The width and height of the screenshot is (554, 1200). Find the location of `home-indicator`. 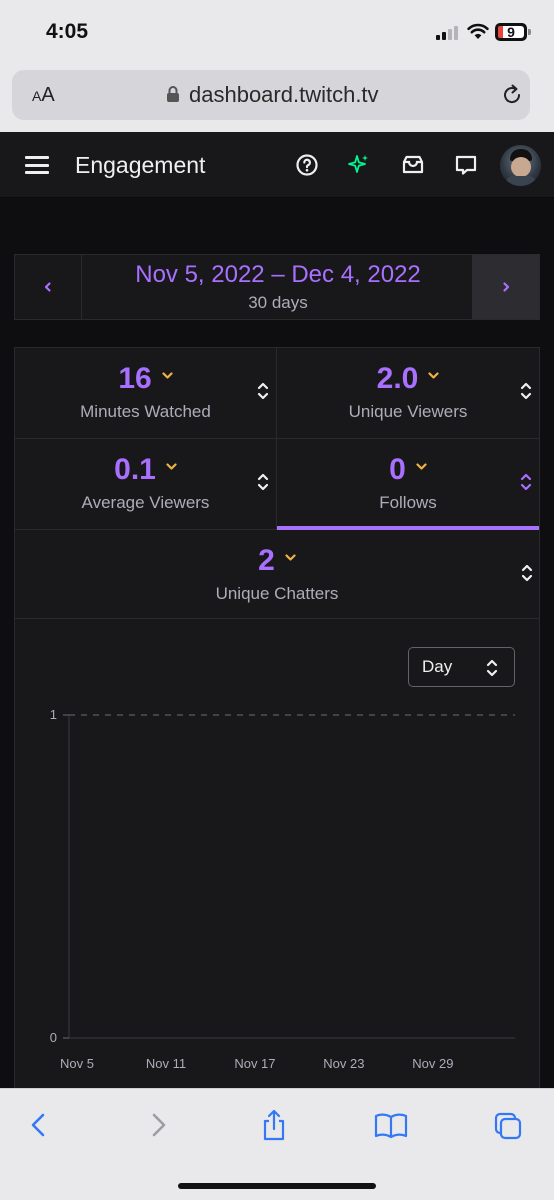

home-indicator is located at coordinates (277, 1186).